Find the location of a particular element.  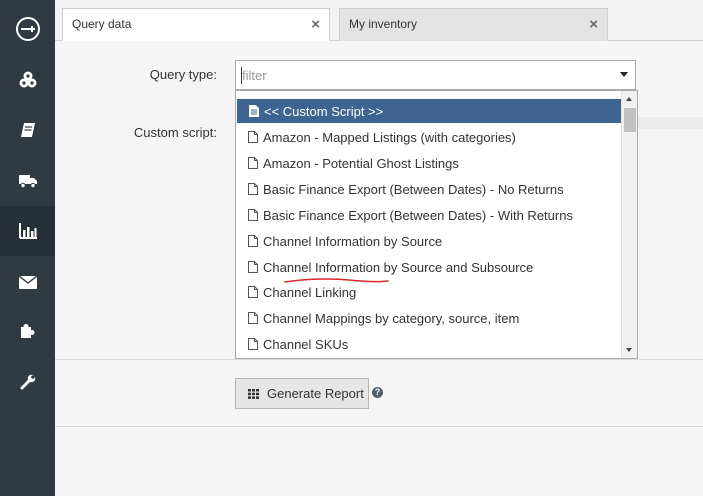

dropdown-option: Amazon - Potential Ghost Listings is located at coordinates (428, 163).